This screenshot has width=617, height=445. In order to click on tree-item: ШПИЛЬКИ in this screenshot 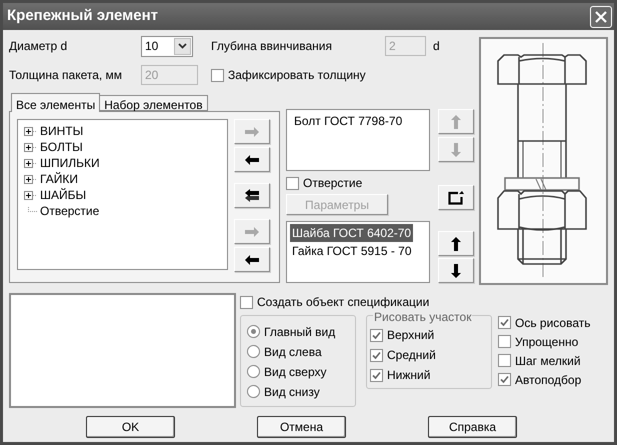, I will do `click(70, 163)`.